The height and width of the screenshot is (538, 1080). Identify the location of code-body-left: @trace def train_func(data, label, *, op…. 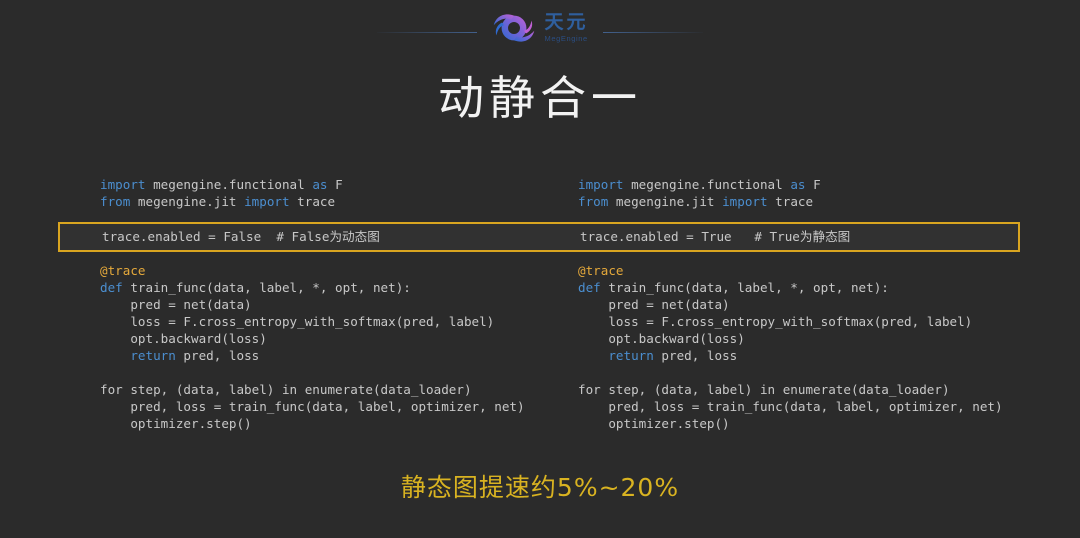
(312, 347).